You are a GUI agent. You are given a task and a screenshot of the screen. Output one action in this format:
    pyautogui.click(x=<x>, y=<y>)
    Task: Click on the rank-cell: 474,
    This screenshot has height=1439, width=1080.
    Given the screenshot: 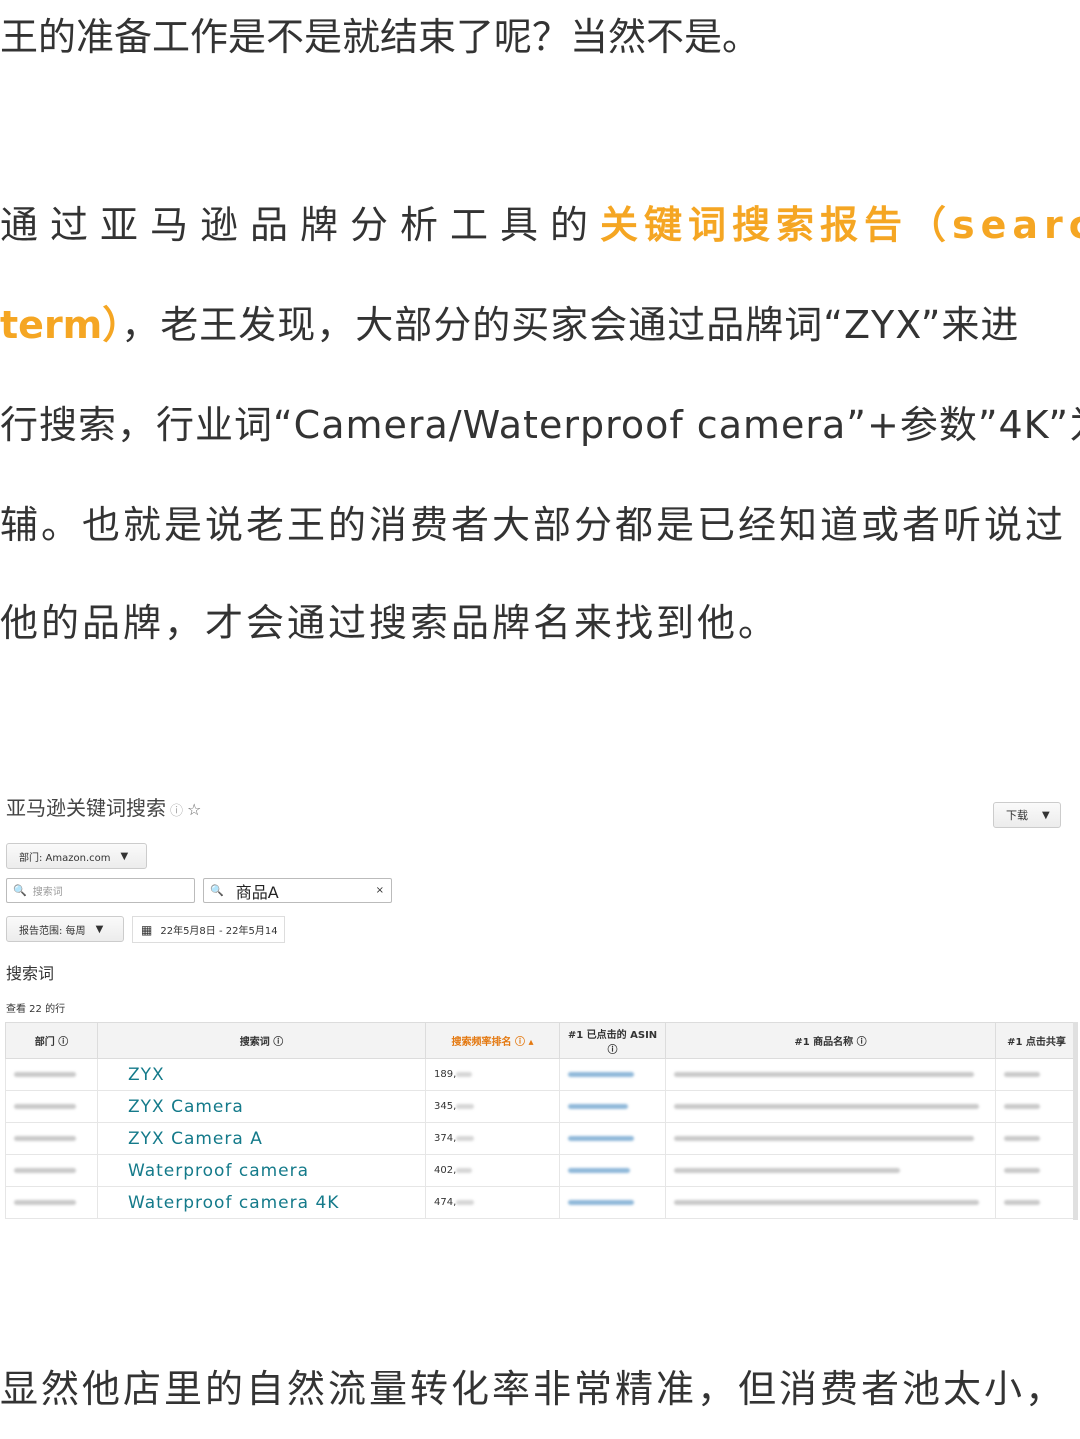 What is the action you would take?
    pyautogui.click(x=492, y=1202)
    